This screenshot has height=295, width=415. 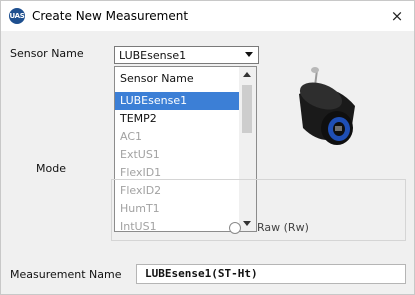 I want to click on scrollbar-thumb, so click(x=247, y=109).